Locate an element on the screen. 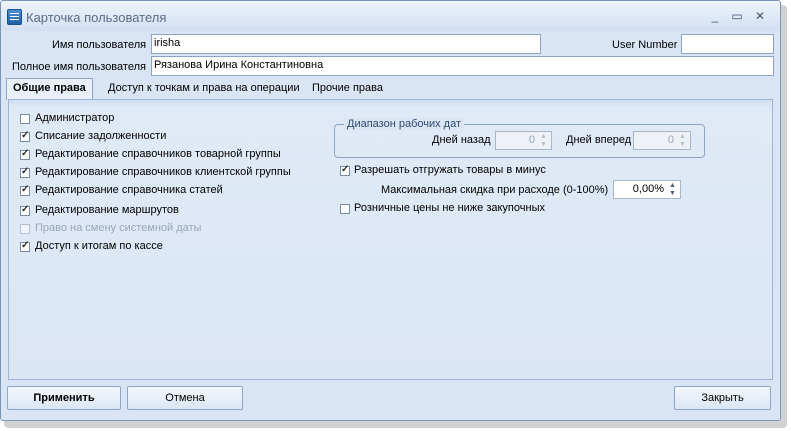 The height and width of the screenshot is (431, 791). edit-product-dirs-checkbox is located at coordinates (25, 154).